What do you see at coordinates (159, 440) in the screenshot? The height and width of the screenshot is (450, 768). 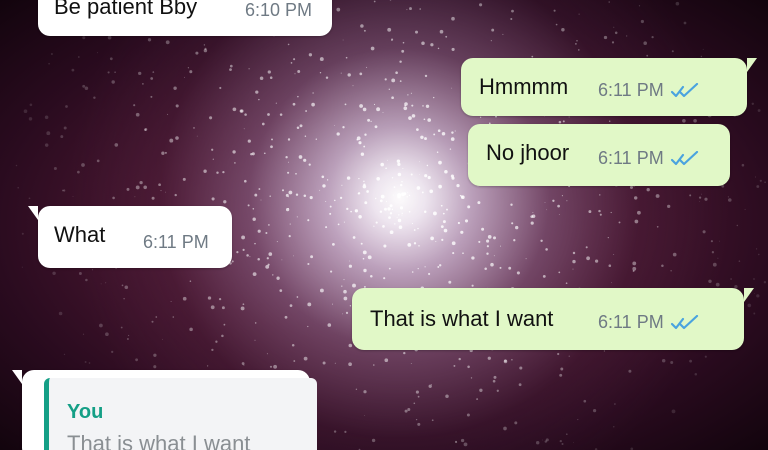 I see `reply-preview-text: That is what I want` at bounding box center [159, 440].